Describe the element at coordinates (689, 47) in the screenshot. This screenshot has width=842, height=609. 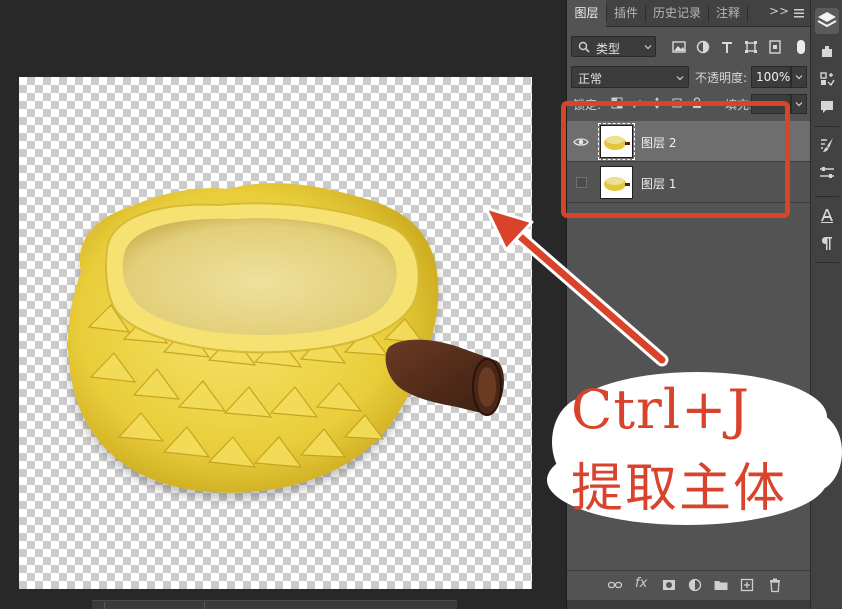
I see `layer-filter-row: 类型` at that location.